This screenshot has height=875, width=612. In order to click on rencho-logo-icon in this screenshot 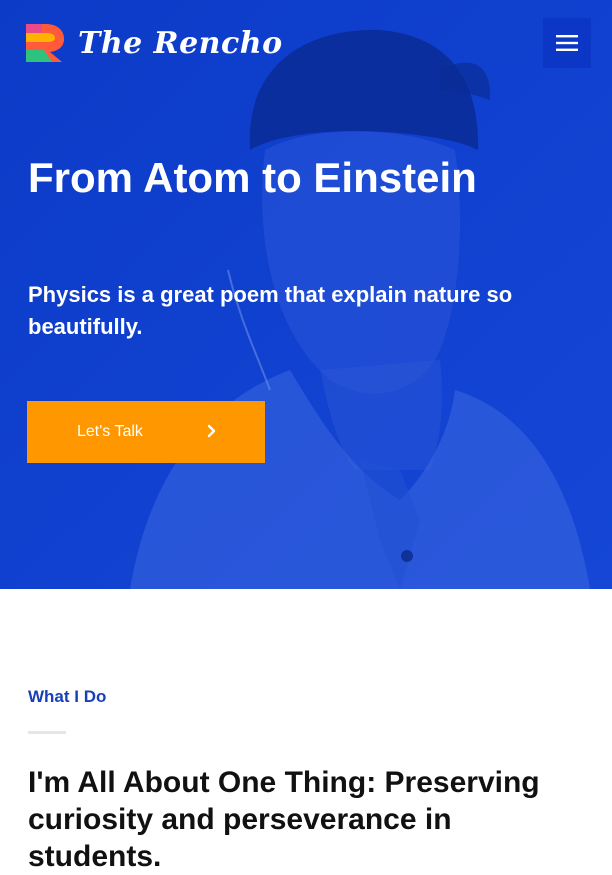, I will do `click(45, 43)`.